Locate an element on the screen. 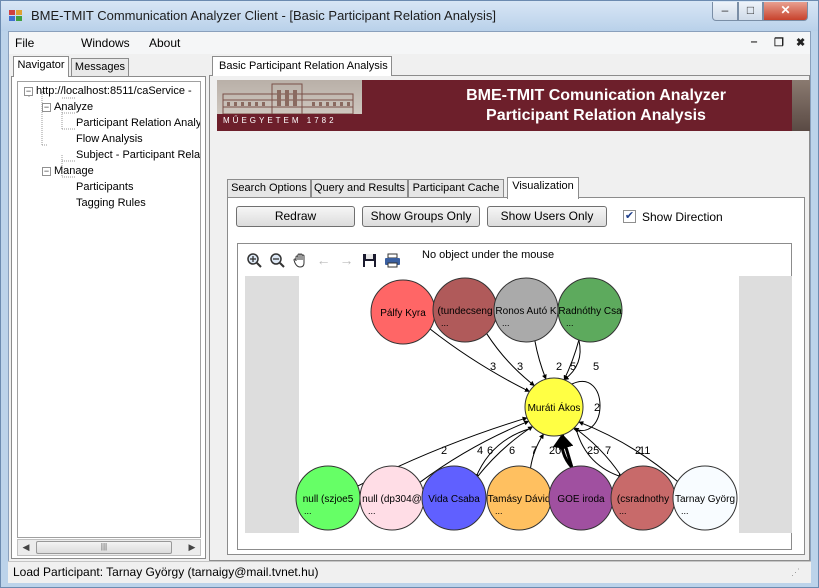 The height and width of the screenshot is (588, 819). forward-arrow-icon: → is located at coordinates (346, 260).